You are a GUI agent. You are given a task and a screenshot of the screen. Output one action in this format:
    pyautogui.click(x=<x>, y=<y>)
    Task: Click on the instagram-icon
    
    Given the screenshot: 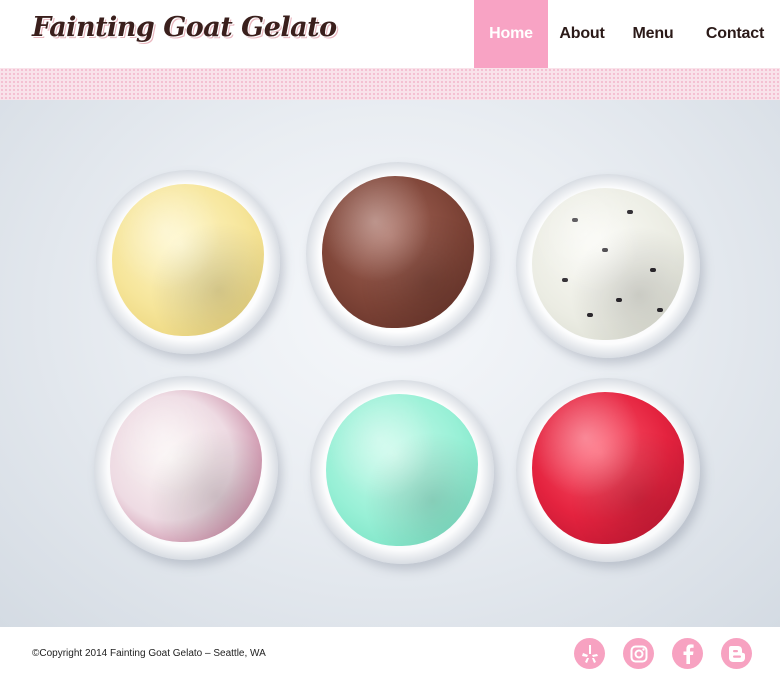 What is the action you would take?
    pyautogui.click(x=638, y=653)
    